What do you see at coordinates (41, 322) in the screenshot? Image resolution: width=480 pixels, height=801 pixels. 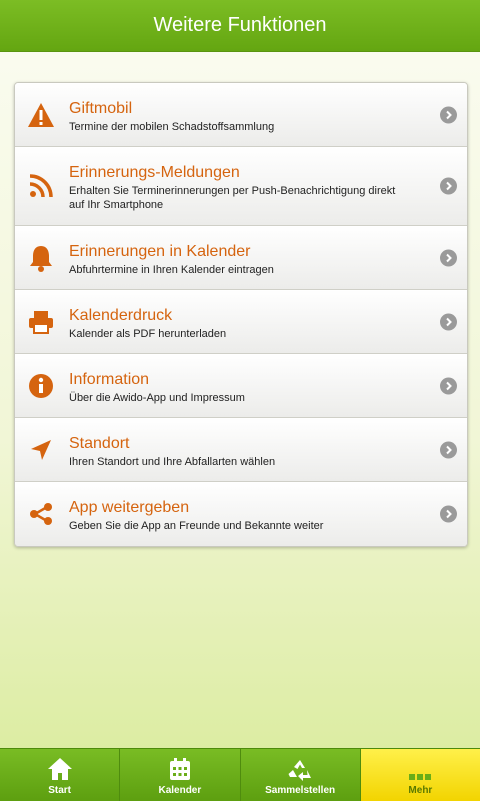 I see `printer-icon` at bounding box center [41, 322].